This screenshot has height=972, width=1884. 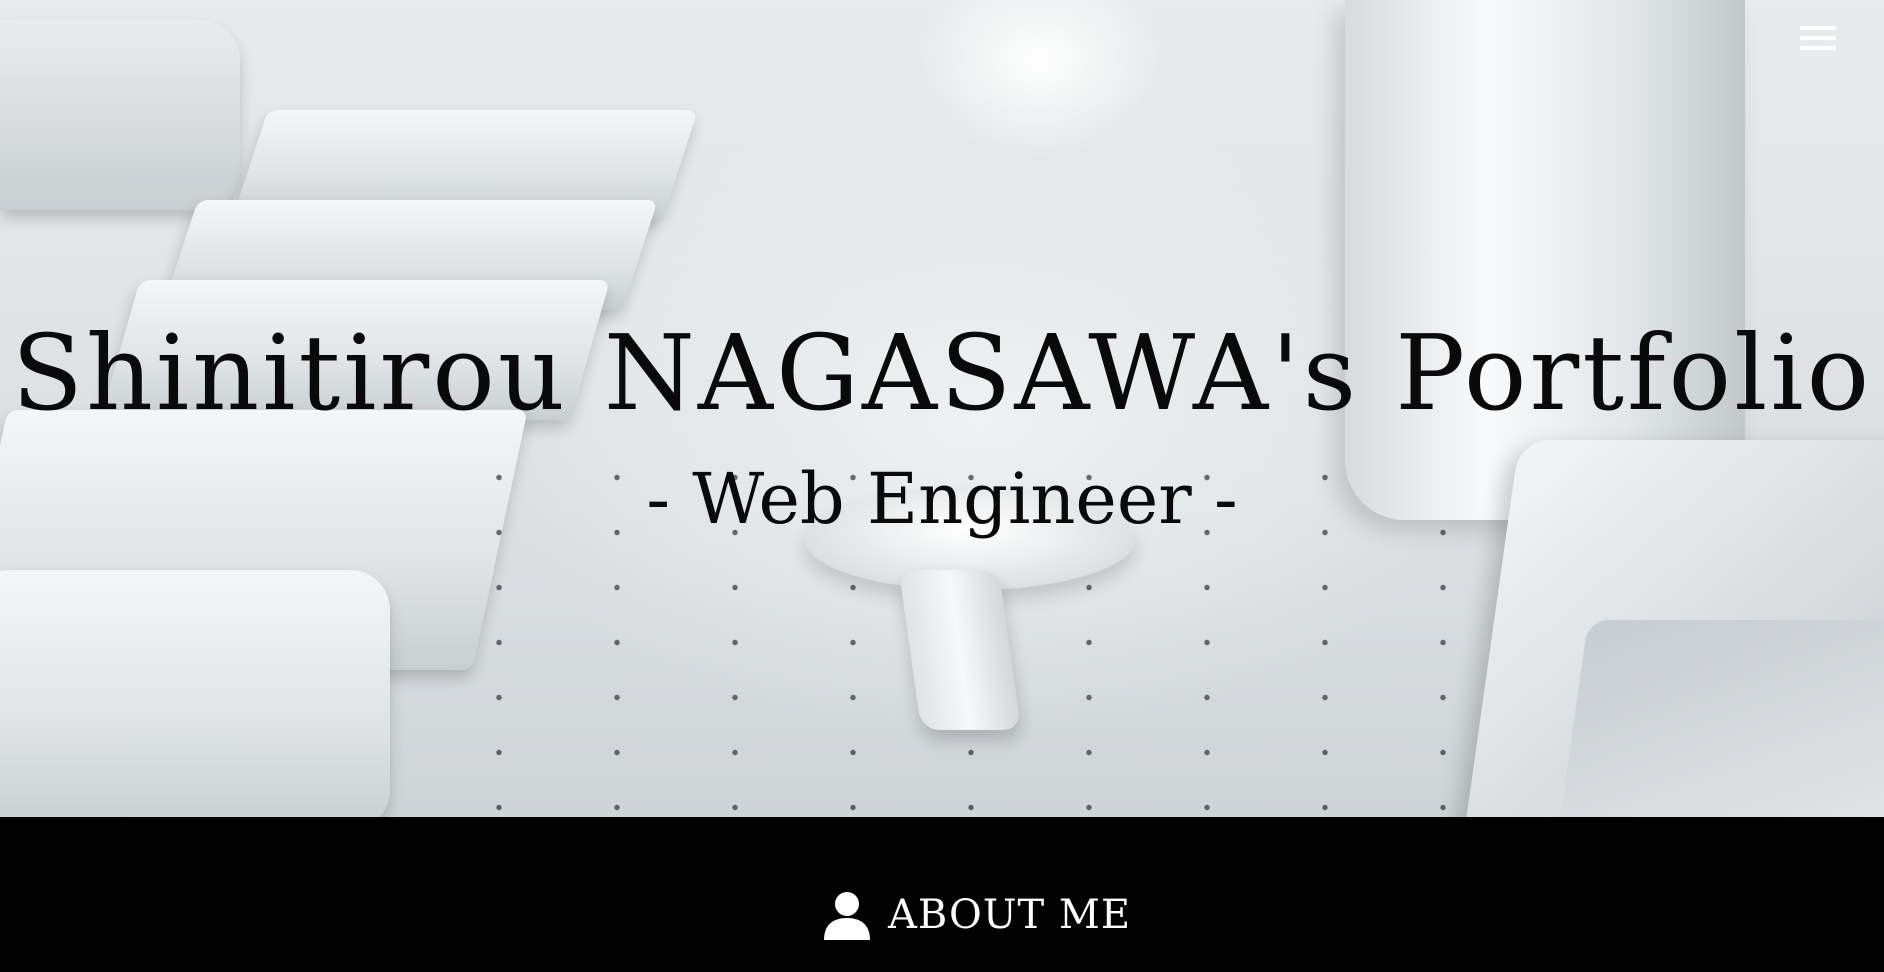 What do you see at coordinates (942, 499) in the screenshot?
I see `page-subtitle: - Web Engineer -` at bounding box center [942, 499].